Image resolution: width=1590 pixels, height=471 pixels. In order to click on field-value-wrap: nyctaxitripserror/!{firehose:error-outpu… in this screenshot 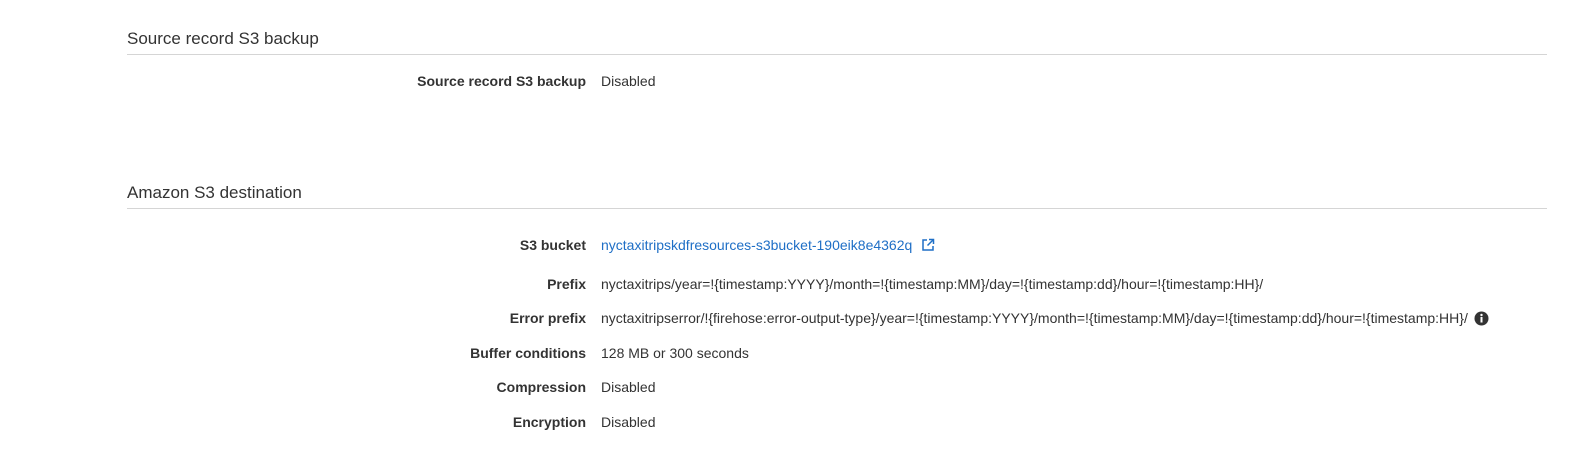, I will do `click(1045, 318)`.